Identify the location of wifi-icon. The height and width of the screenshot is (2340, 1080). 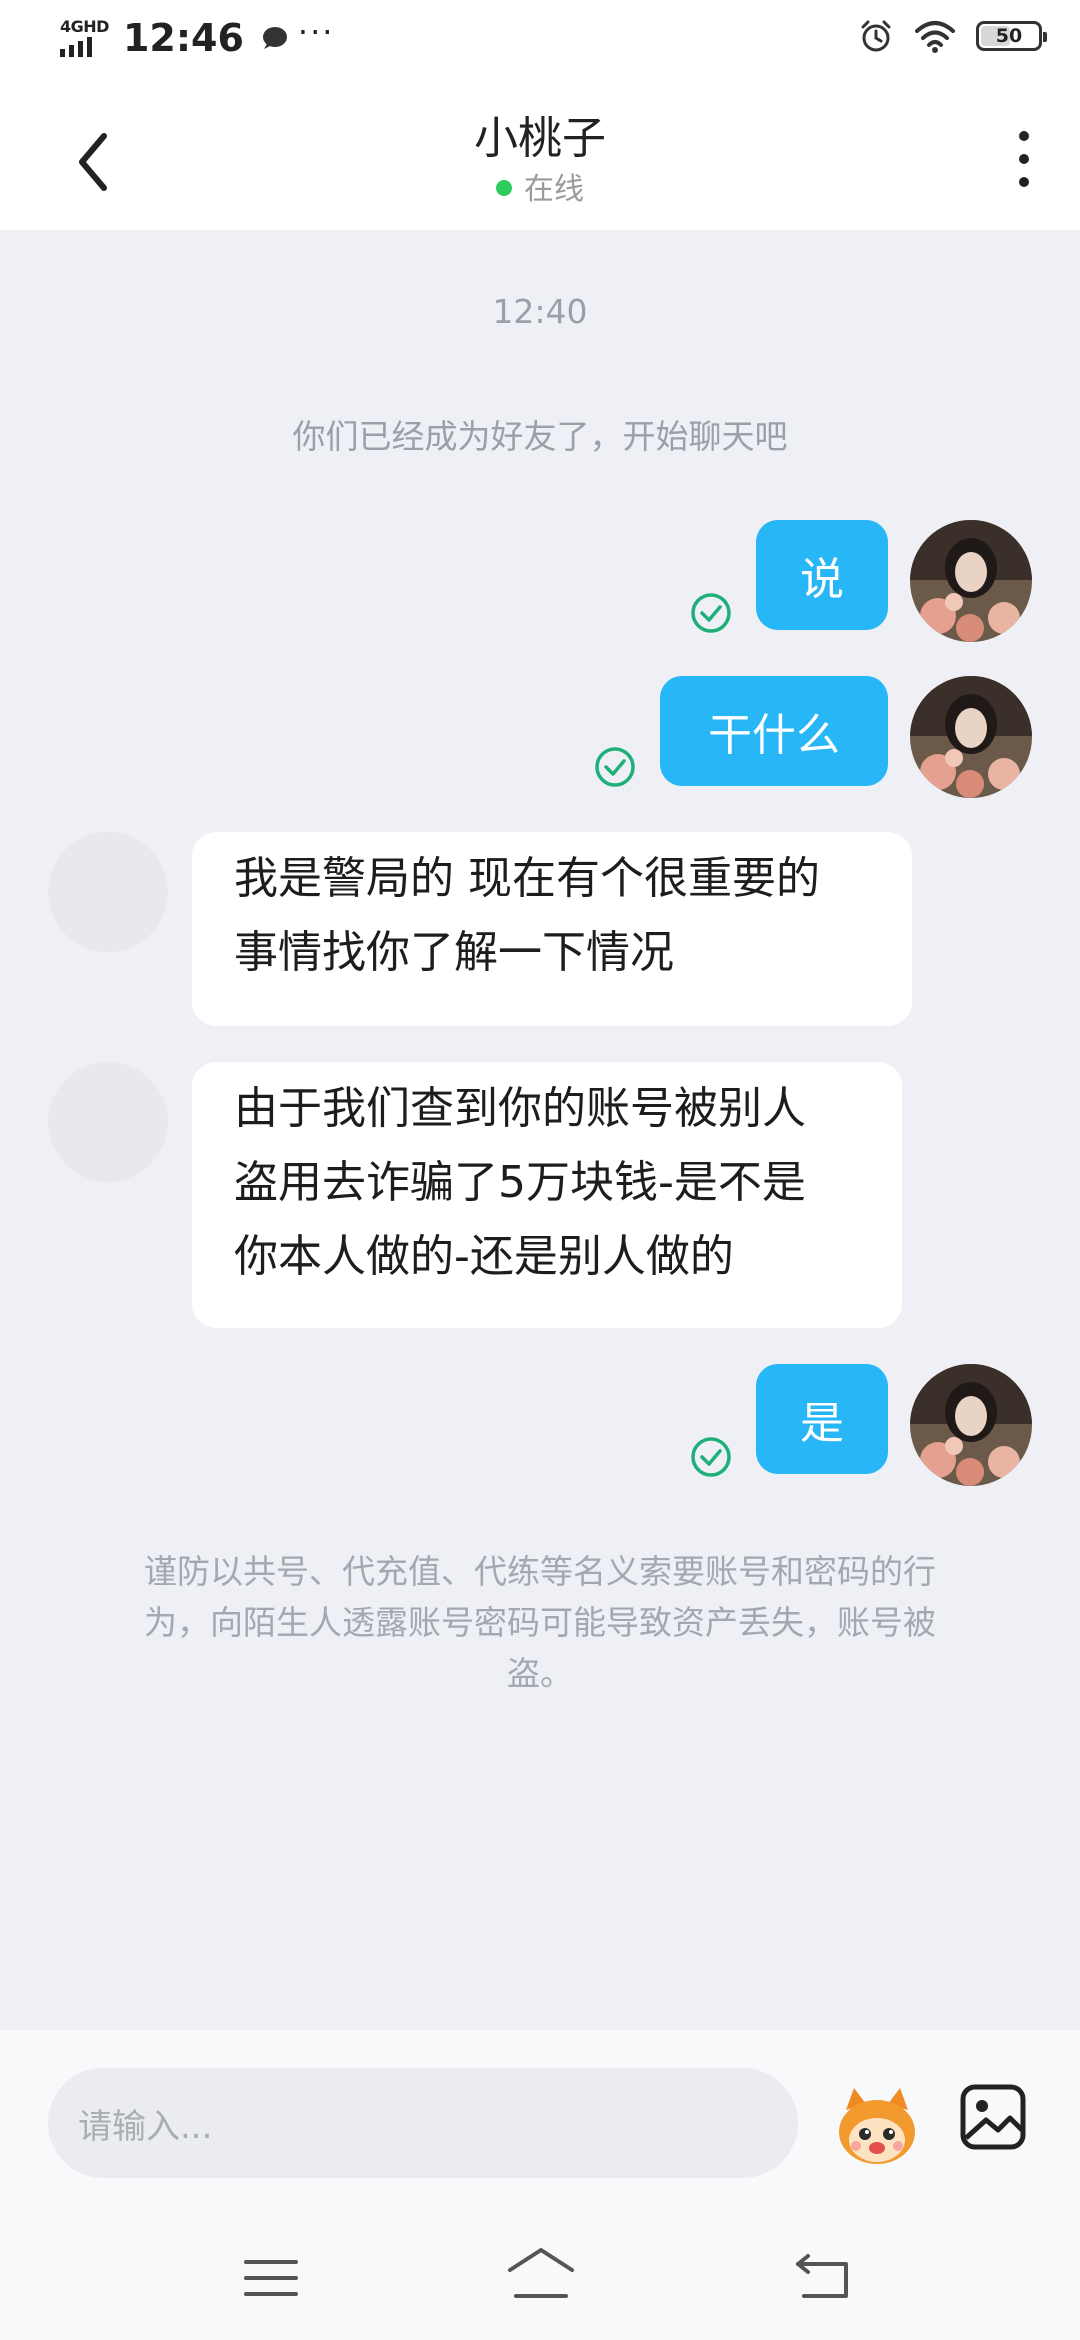
(935, 37).